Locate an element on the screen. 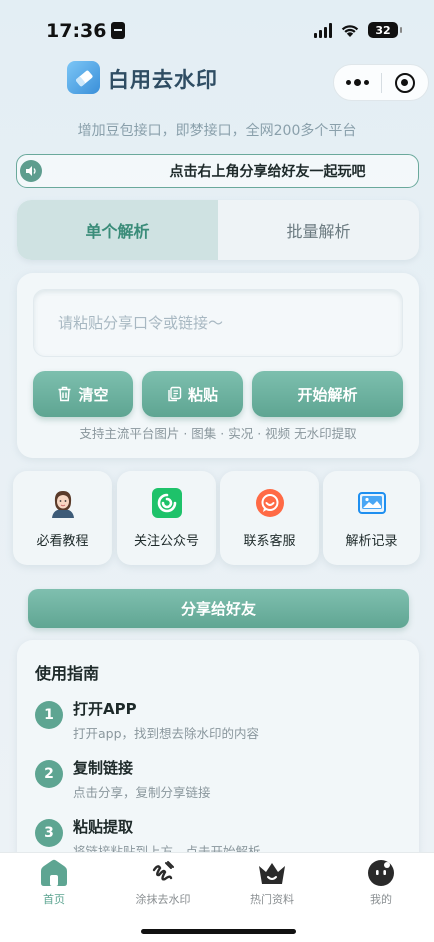 The image size is (434, 942). quick-action-follow-official: 关注公众号 is located at coordinates (166, 518).